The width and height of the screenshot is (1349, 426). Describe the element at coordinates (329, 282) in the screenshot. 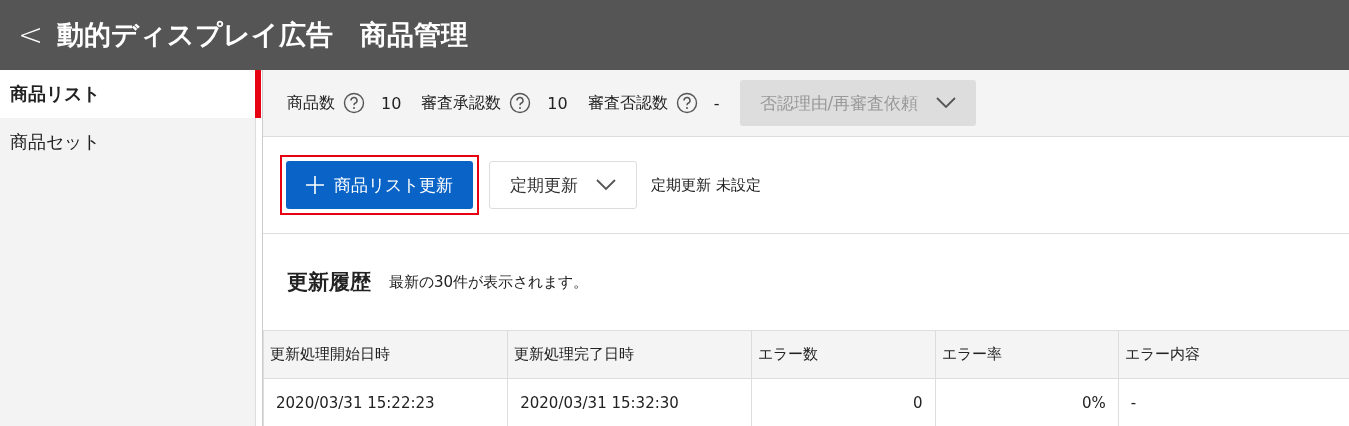

I see `section-title: 更新履歴` at that location.